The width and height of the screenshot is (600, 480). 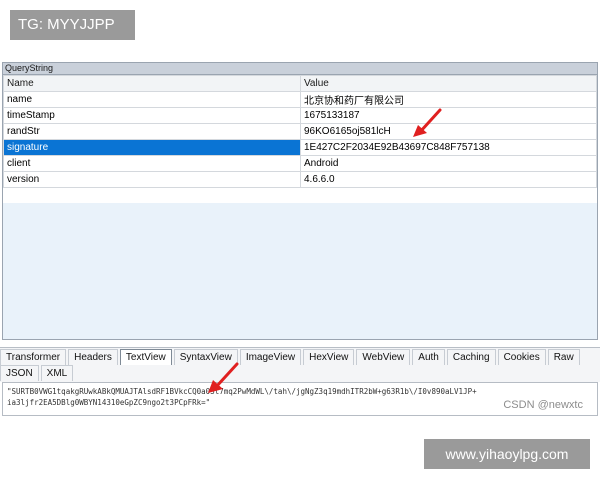 I want to click on row-value-cell: Android, so click(x=448, y=163).